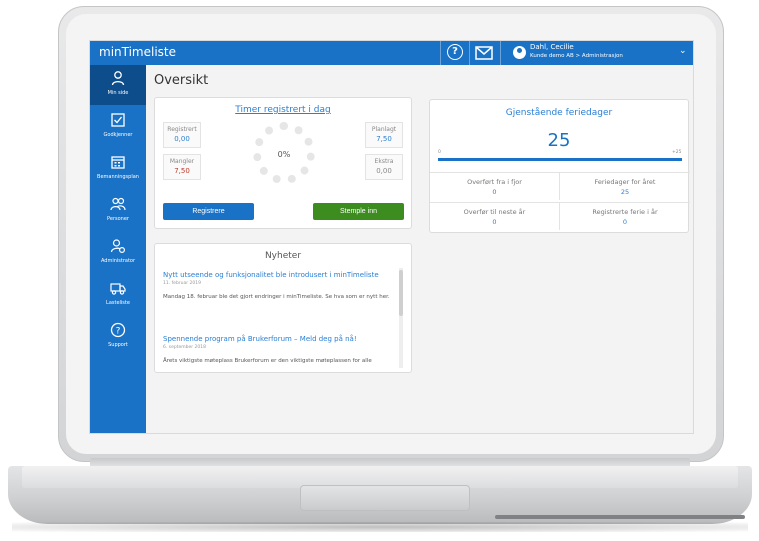 The image size is (759, 541). I want to click on vacation-card-title: Gjenstående feriedager, so click(559, 113).